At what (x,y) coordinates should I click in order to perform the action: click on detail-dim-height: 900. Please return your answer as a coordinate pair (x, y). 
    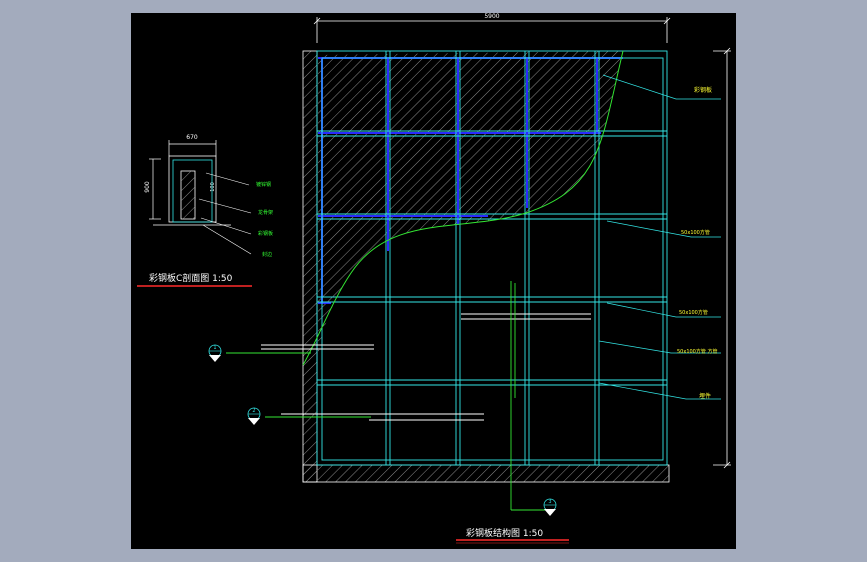
    Looking at the image, I should click on (147, 187).